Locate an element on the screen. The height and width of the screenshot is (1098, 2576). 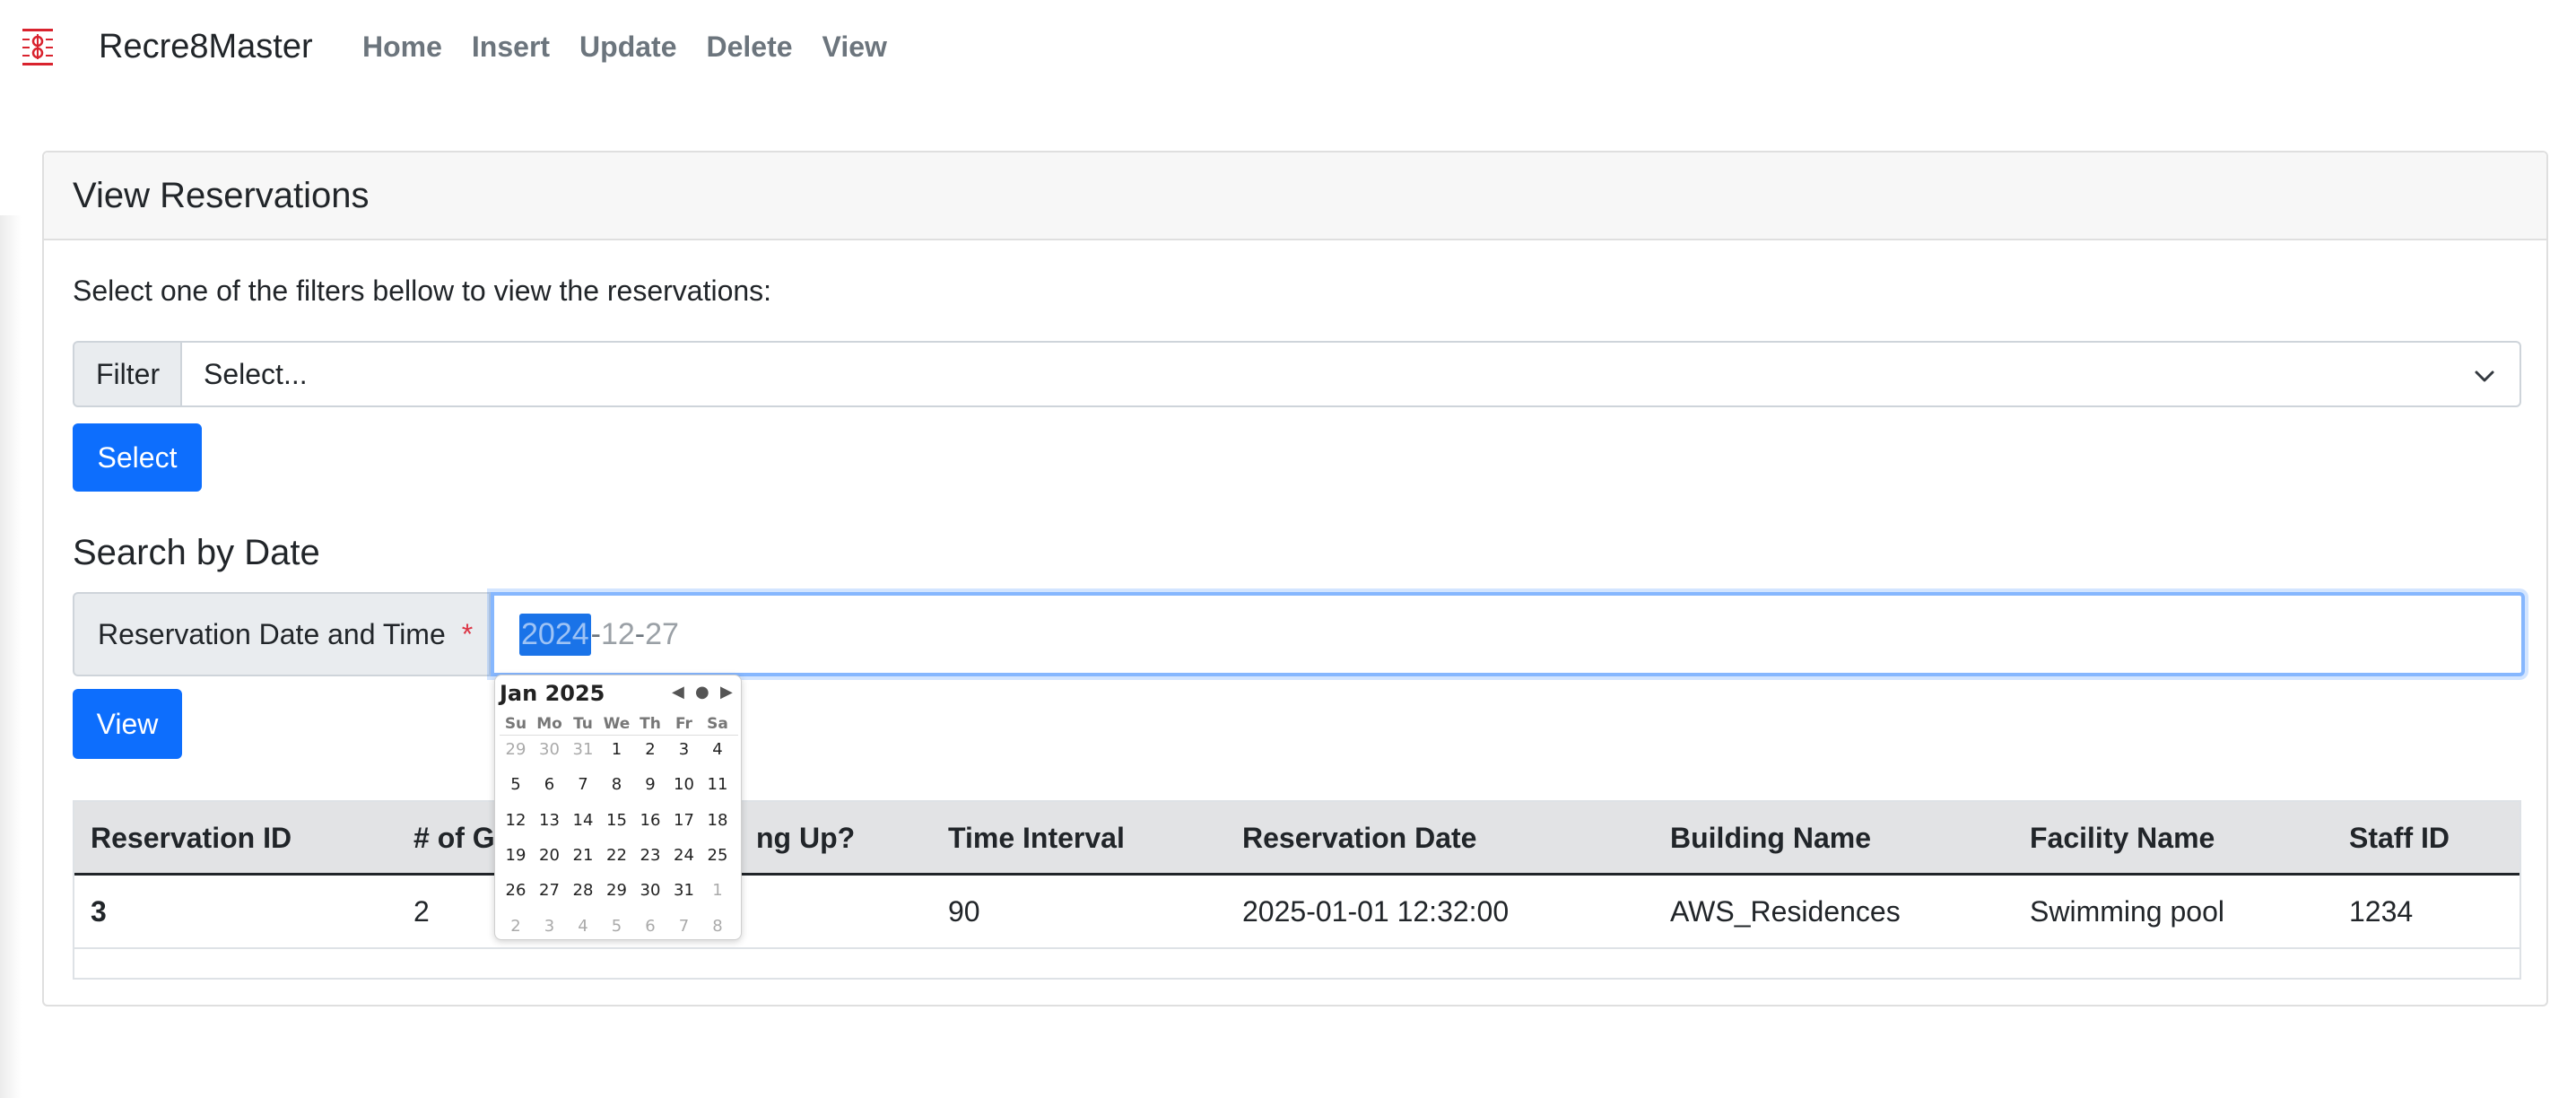
reservation-date-label: Reservation Date and Time * is located at coordinates (282, 634).